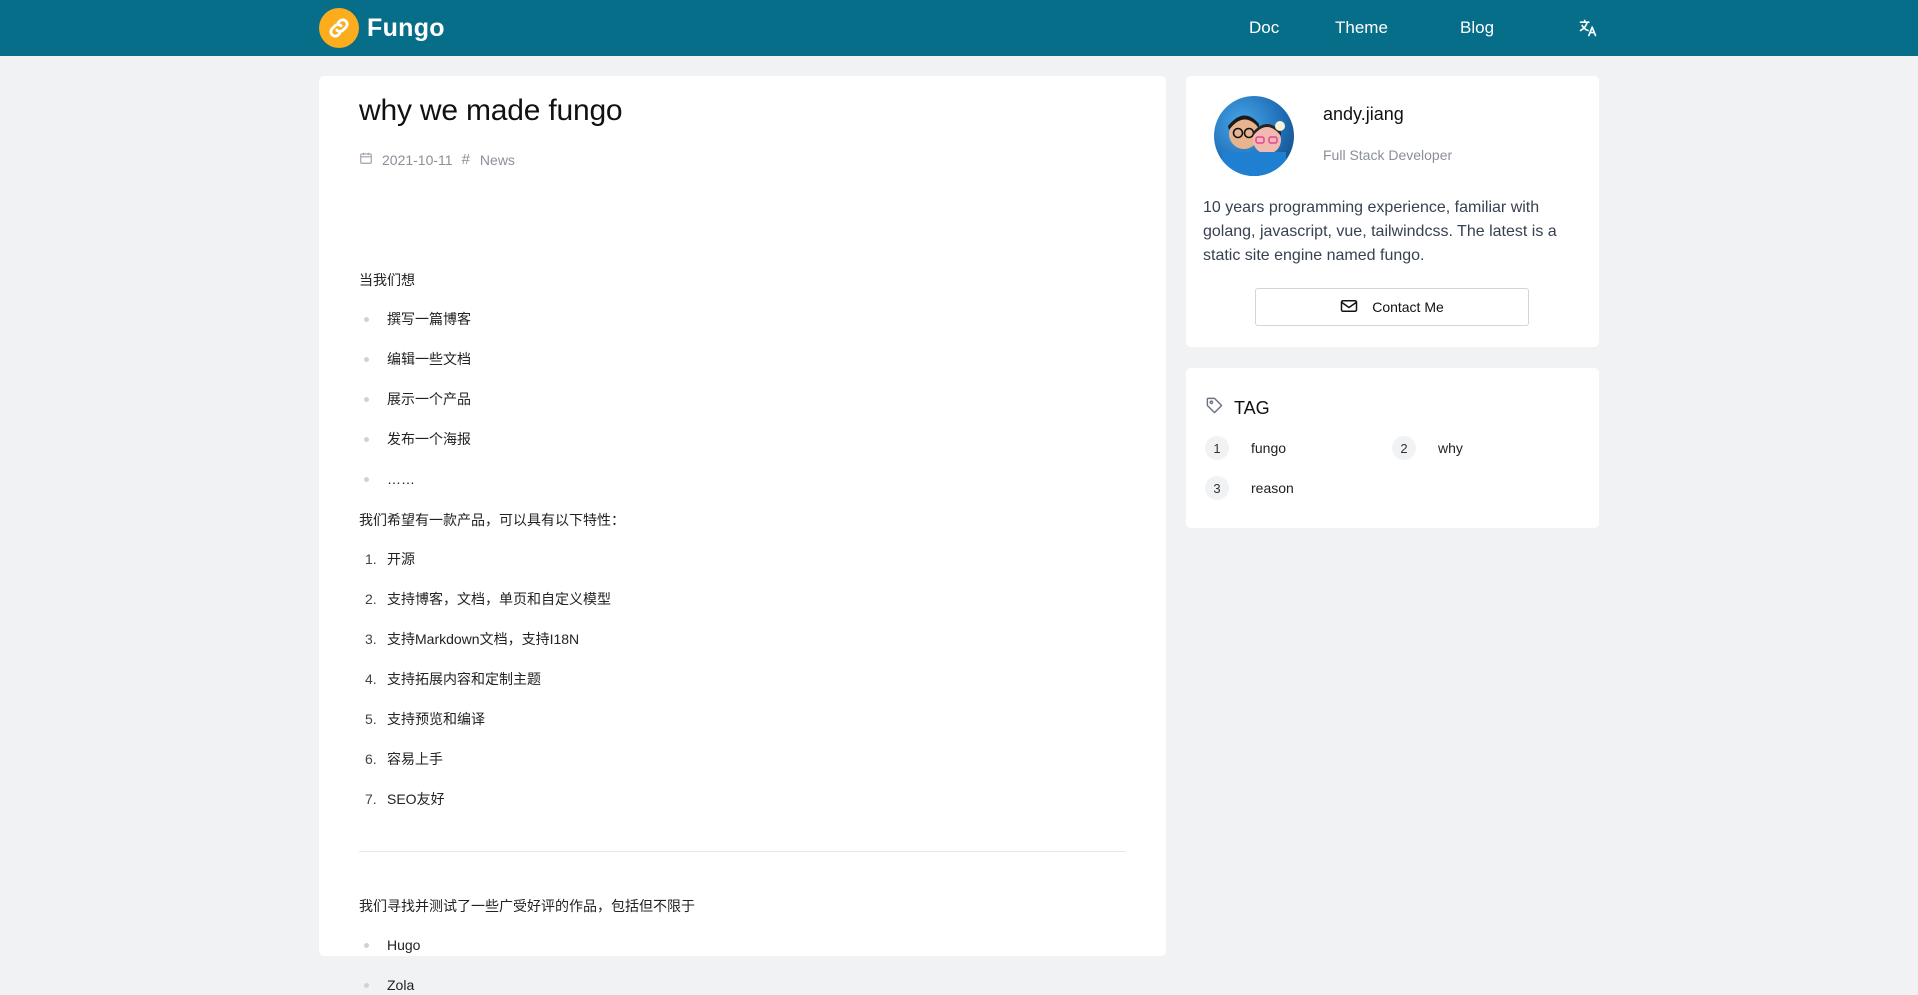 This screenshot has height=995, width=1918. I want to click on ordered-list-item: 1. 开源, so click(390, 559).